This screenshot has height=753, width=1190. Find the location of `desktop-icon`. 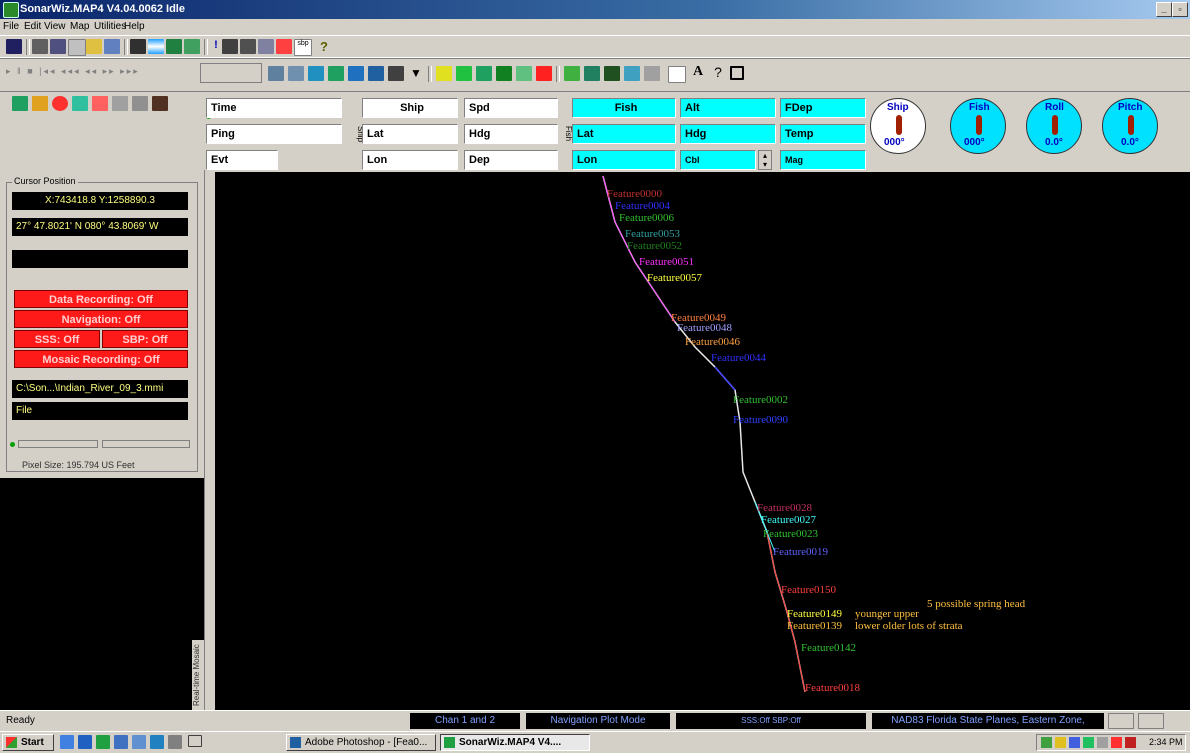

desktop-icon is located at coordinates (195, 741).